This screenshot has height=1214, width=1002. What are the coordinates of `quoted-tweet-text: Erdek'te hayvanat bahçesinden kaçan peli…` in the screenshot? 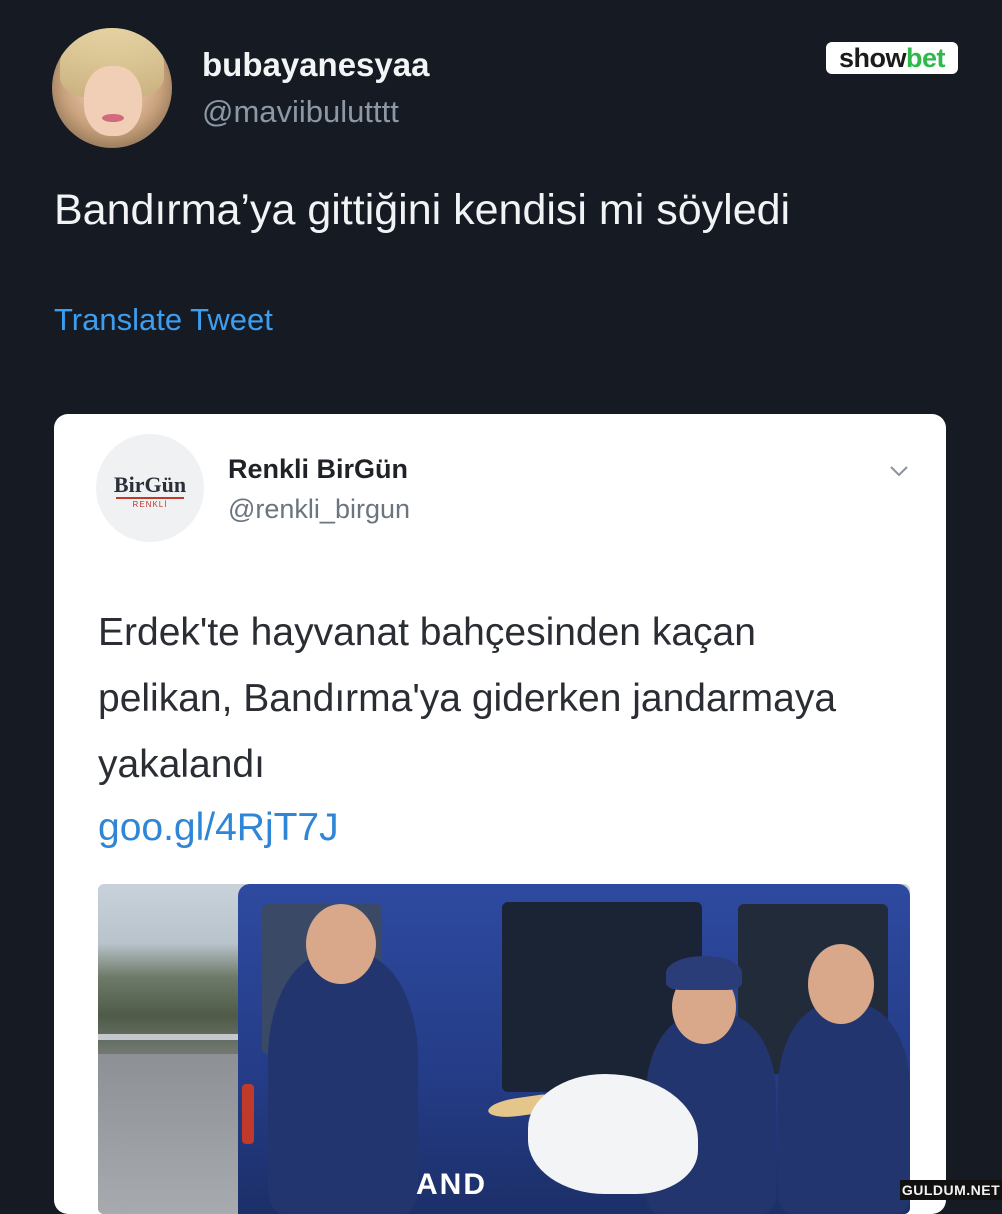 It's located at (467, 698).